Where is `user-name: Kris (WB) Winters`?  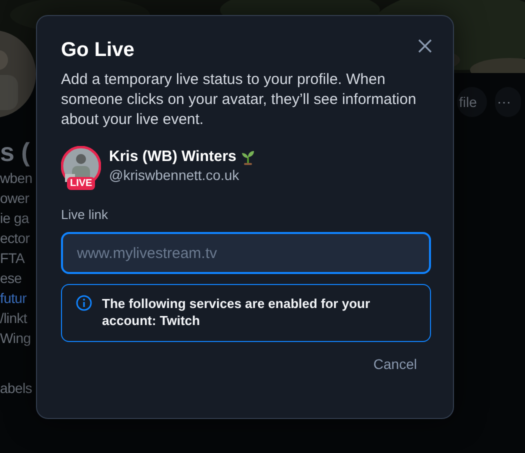
user-name: Kris (WB) Winters is located at coordinates (172, 156).